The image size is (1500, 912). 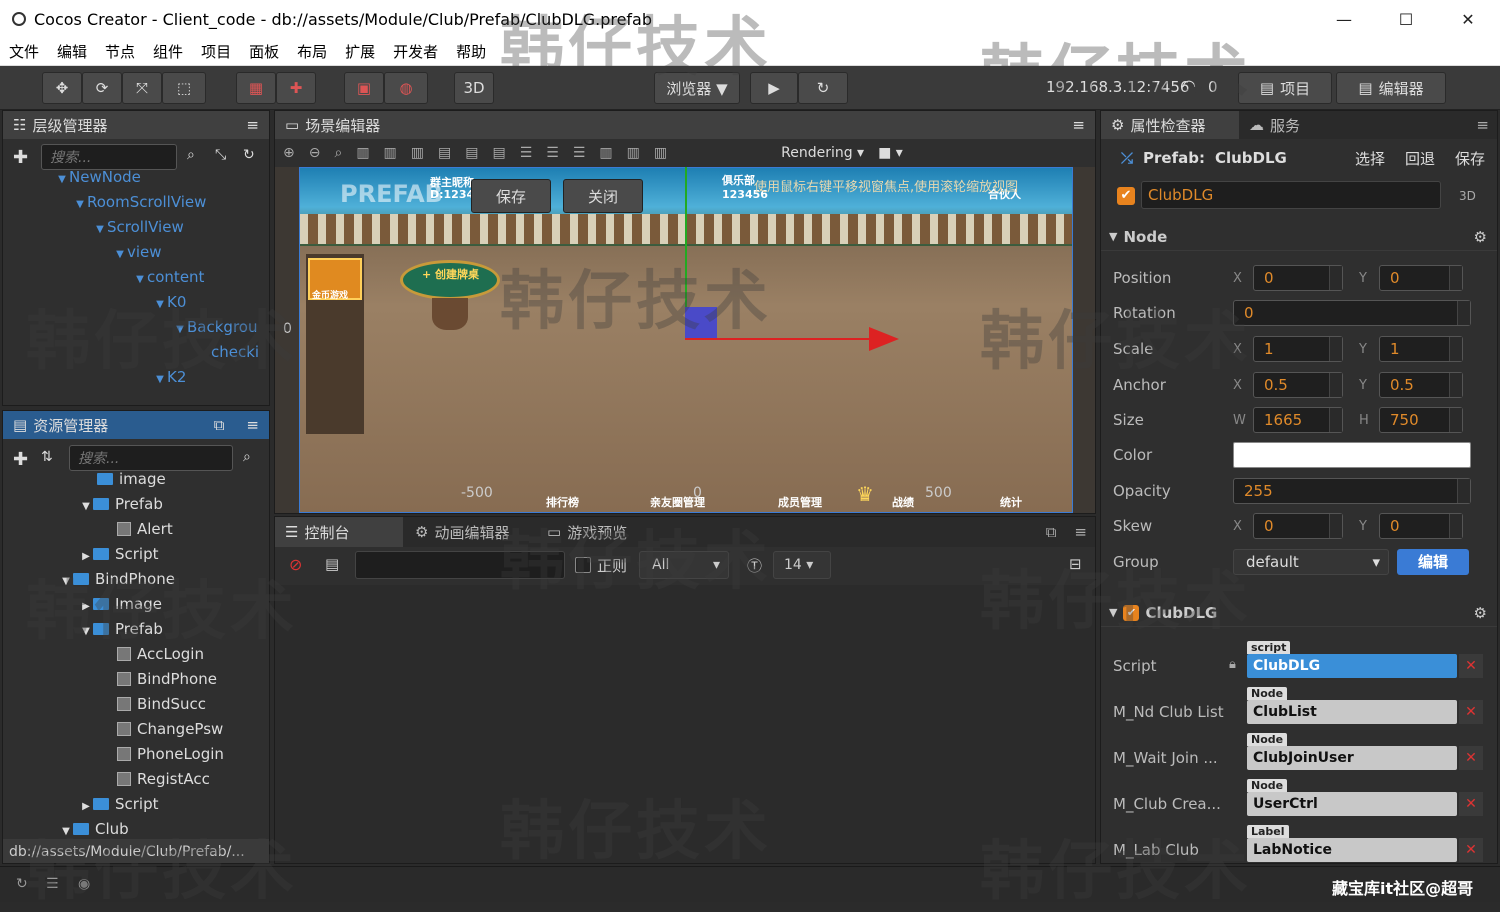 I want to click on align-center-icon: ▥, so click(x=390, y=153).